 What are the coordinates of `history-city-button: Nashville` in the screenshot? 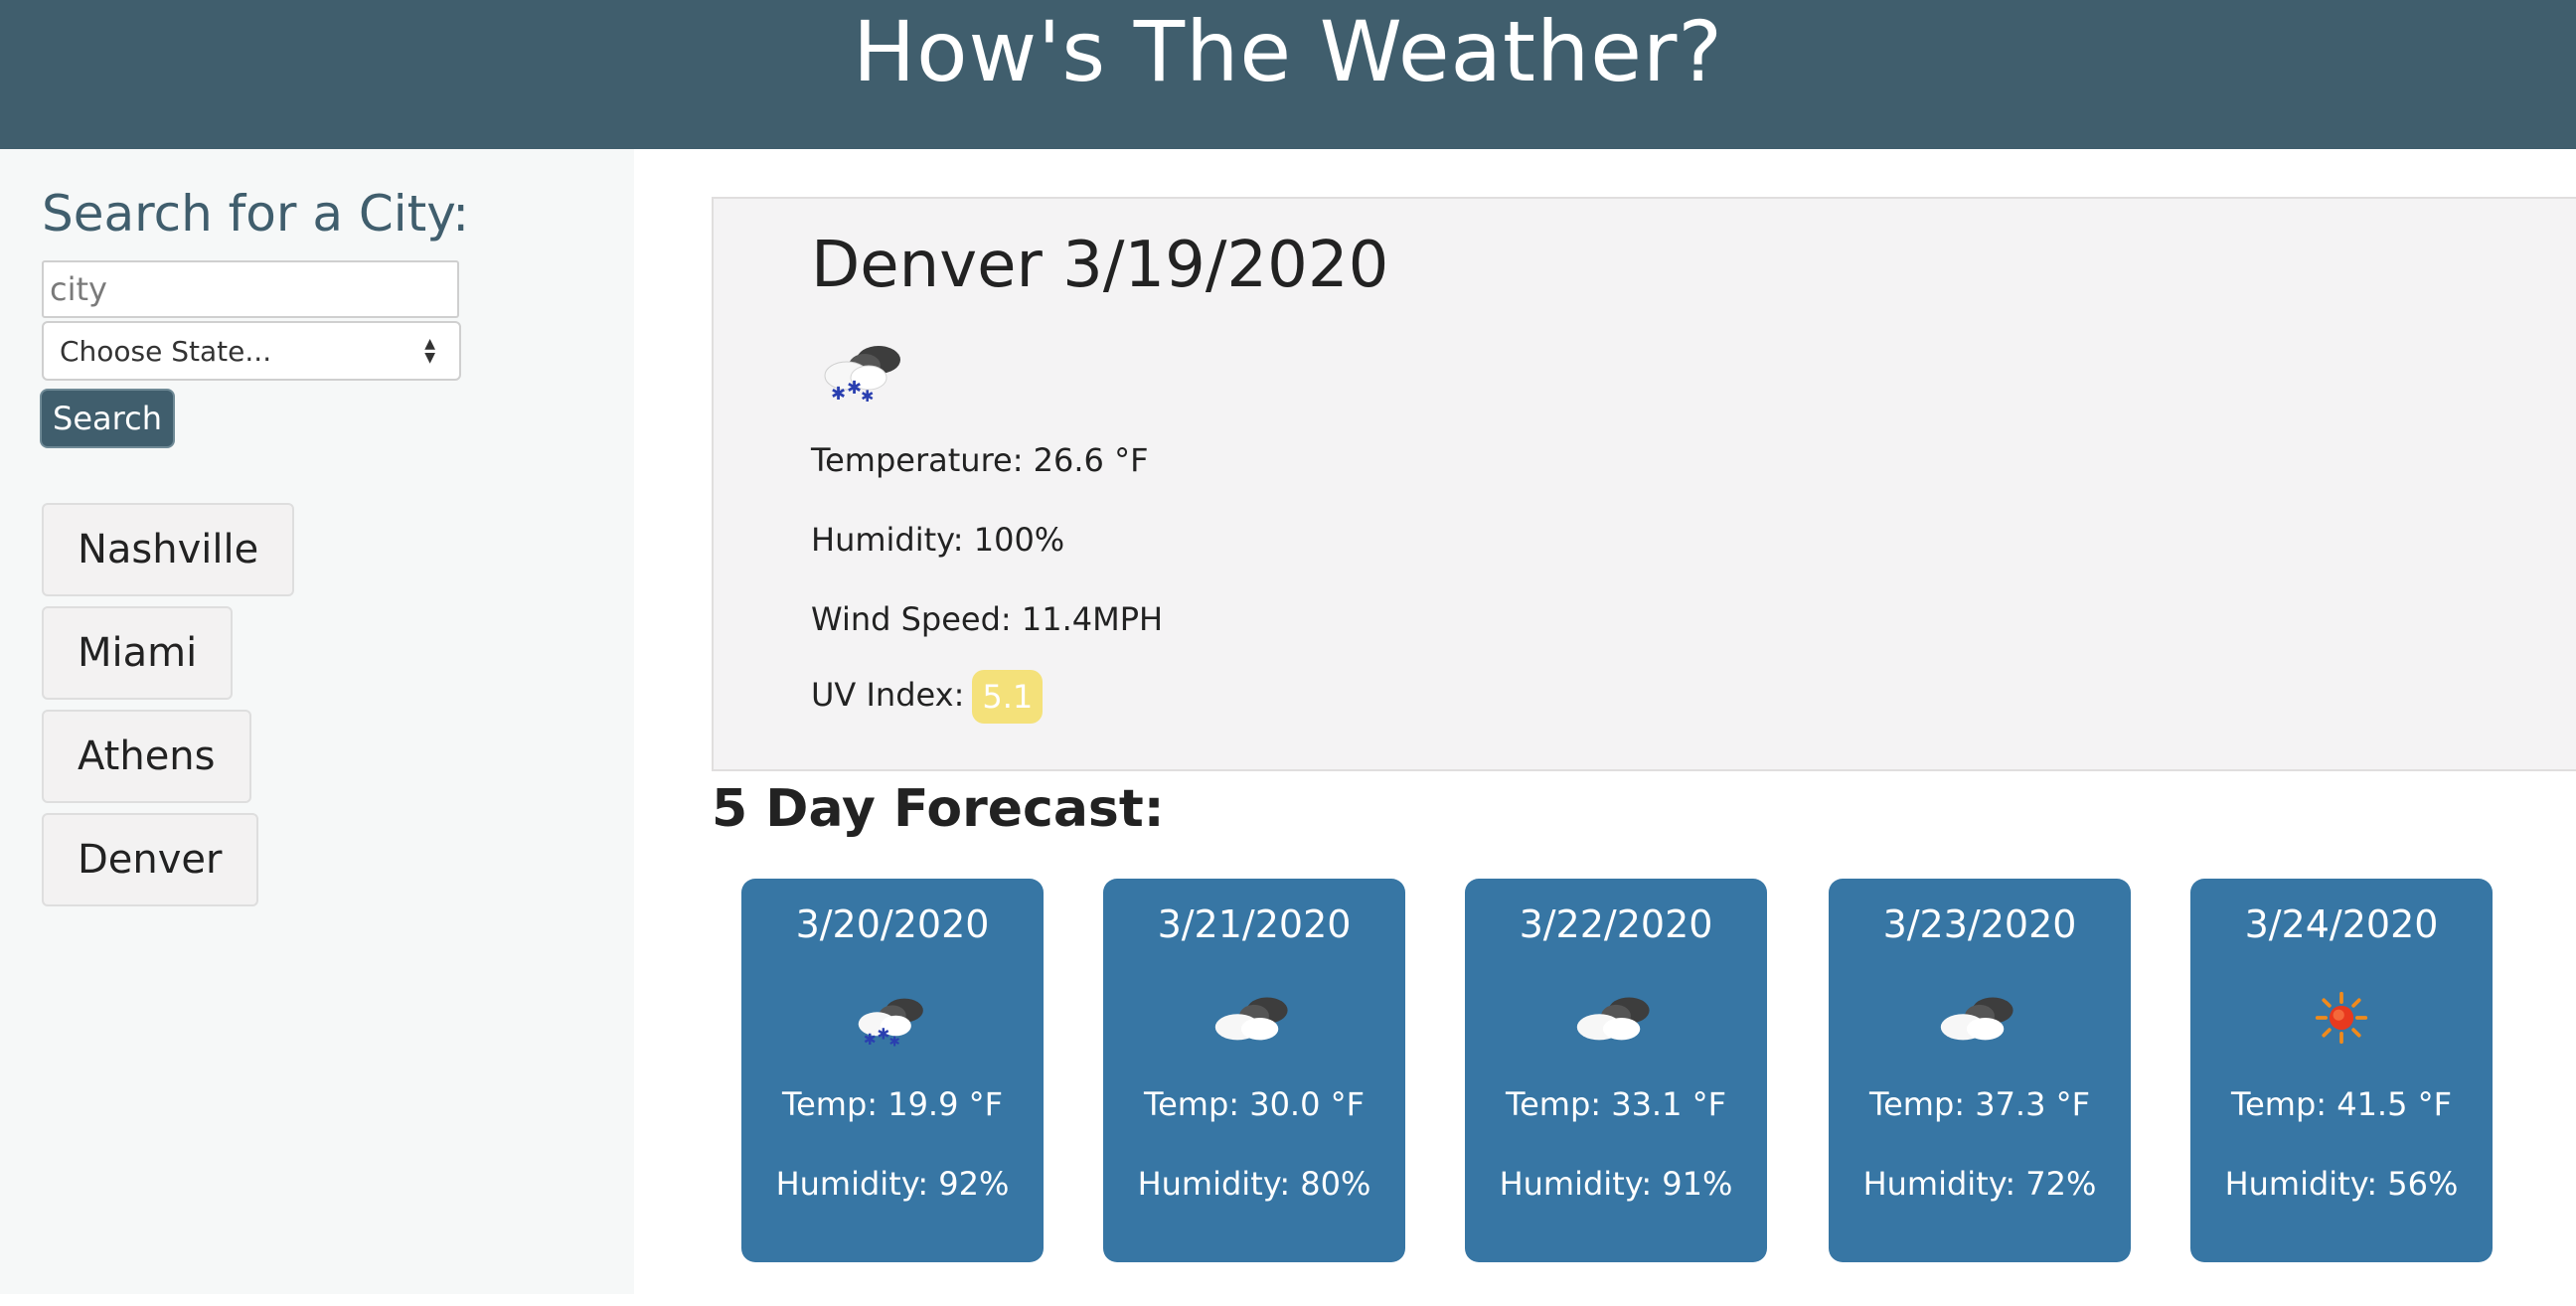 It's located at (168, 549).